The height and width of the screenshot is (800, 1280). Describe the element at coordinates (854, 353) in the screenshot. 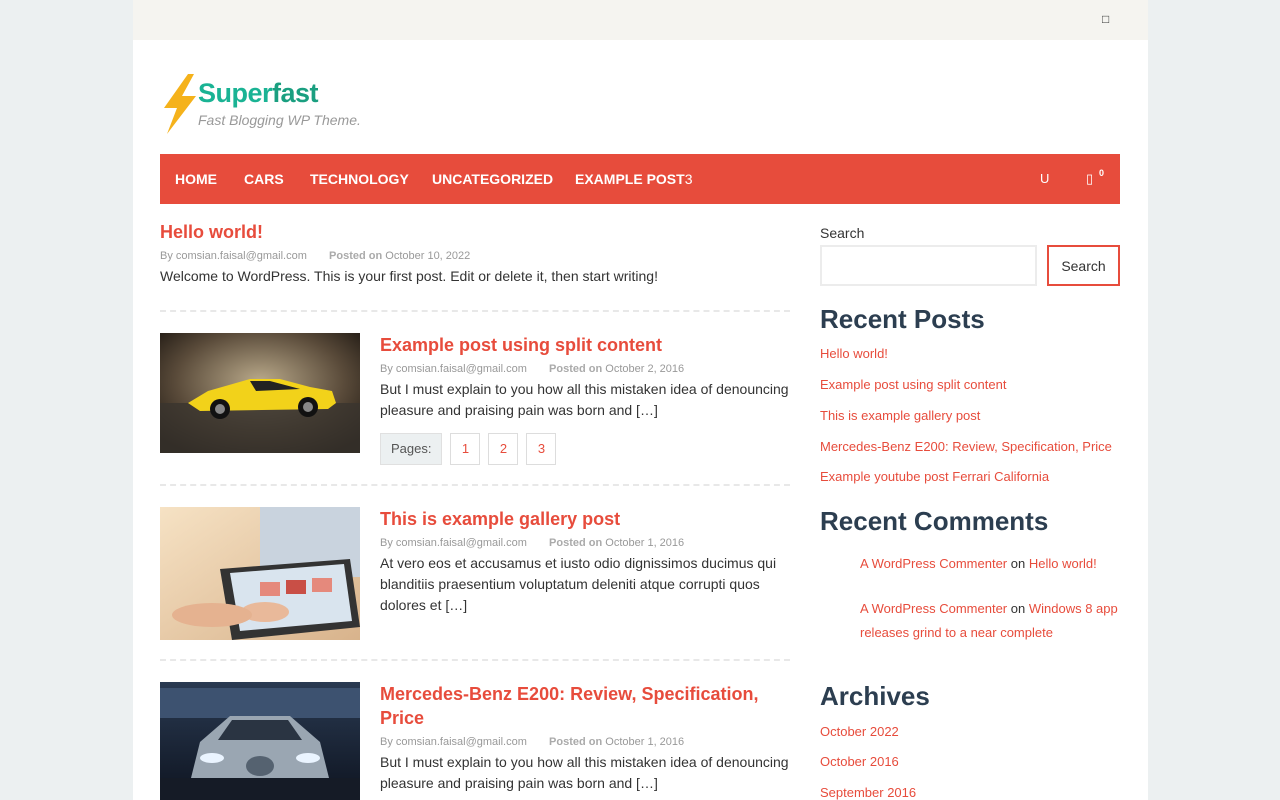

I see `recent-post-link: Hello world!` at that location.